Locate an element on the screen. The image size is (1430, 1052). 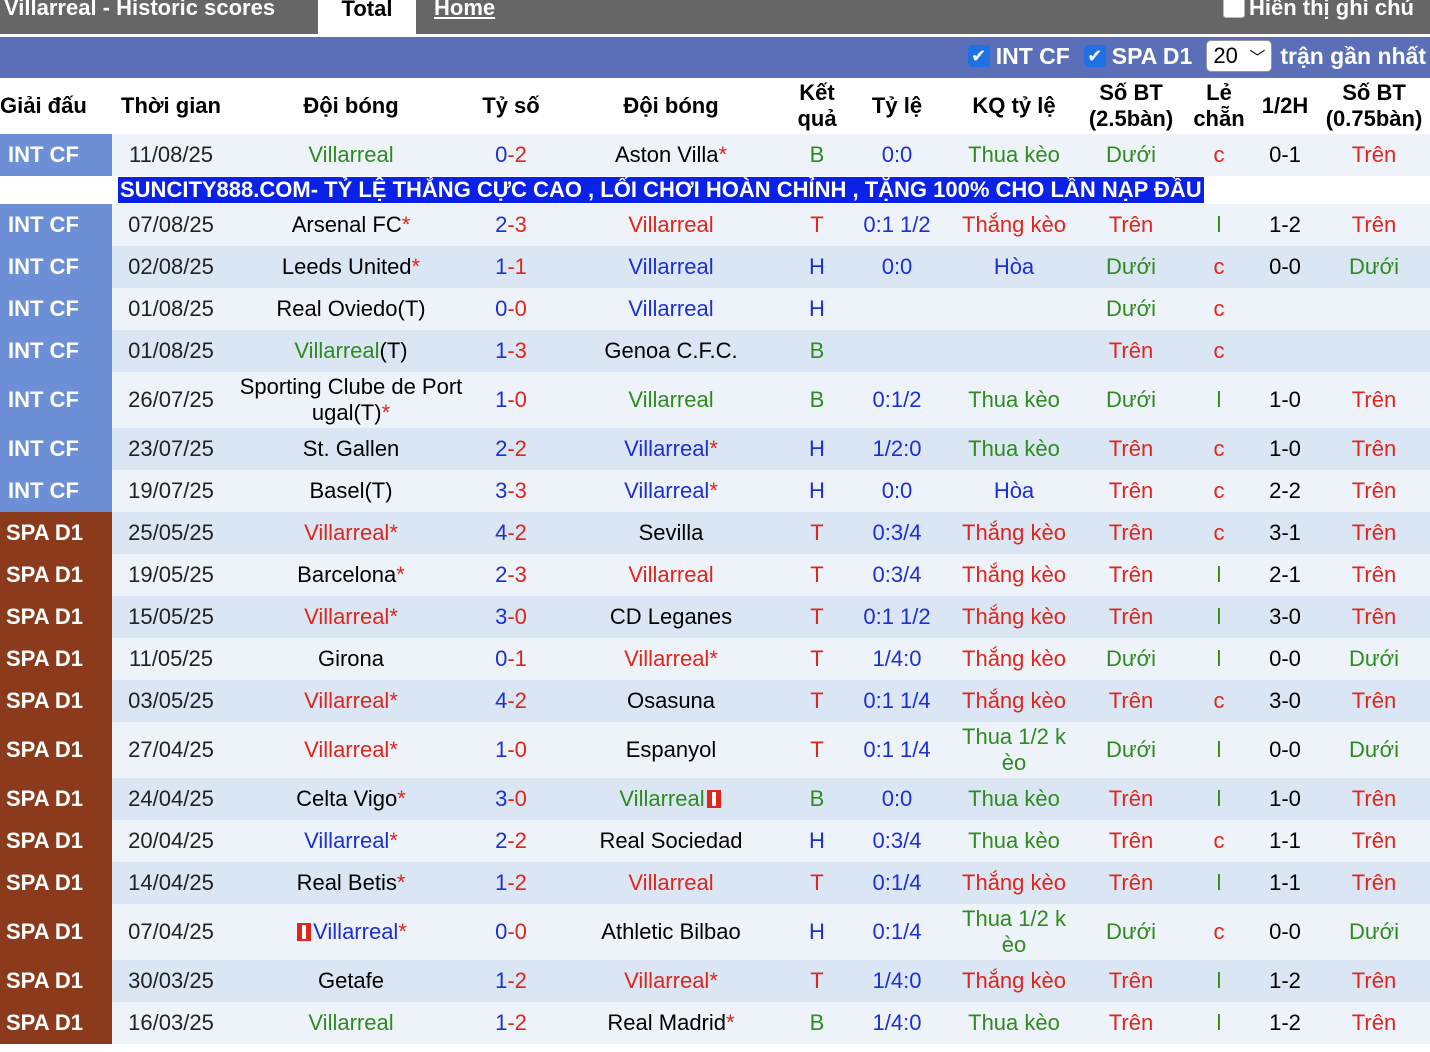
away-team-cell: Athletic Bilbao is located at coordinates (671, 932).